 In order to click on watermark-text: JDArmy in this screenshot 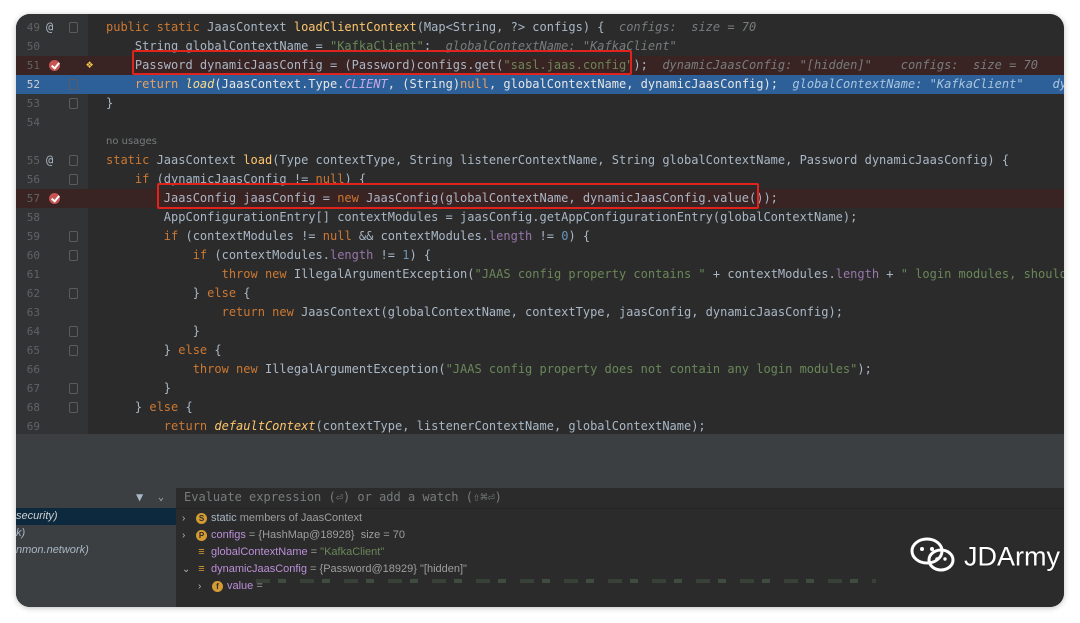, I will do `click(1012, 556)`.